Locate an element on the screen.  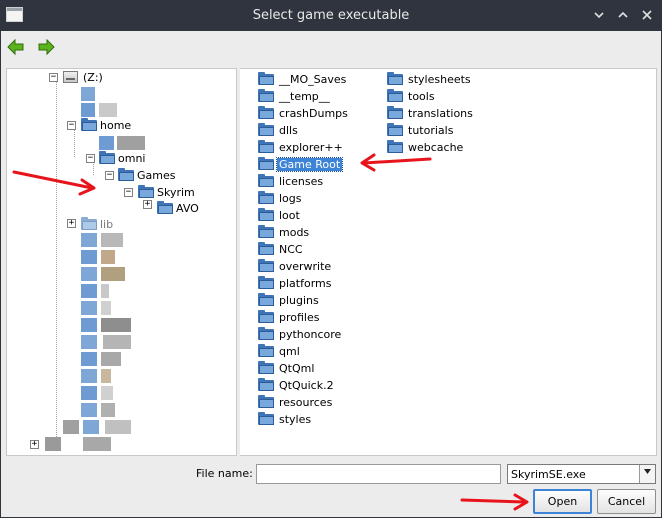
open-button: Open is located at coordinates (562, 501).